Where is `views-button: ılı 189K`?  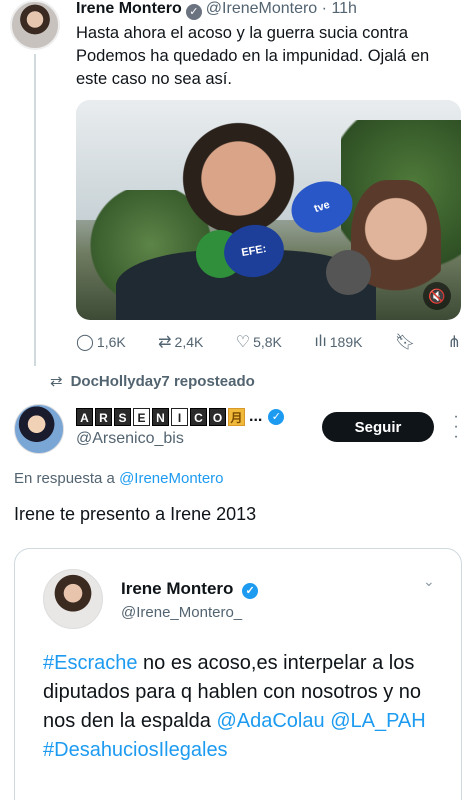 views-button: ılı 189K is located at coordinates (338, 342).